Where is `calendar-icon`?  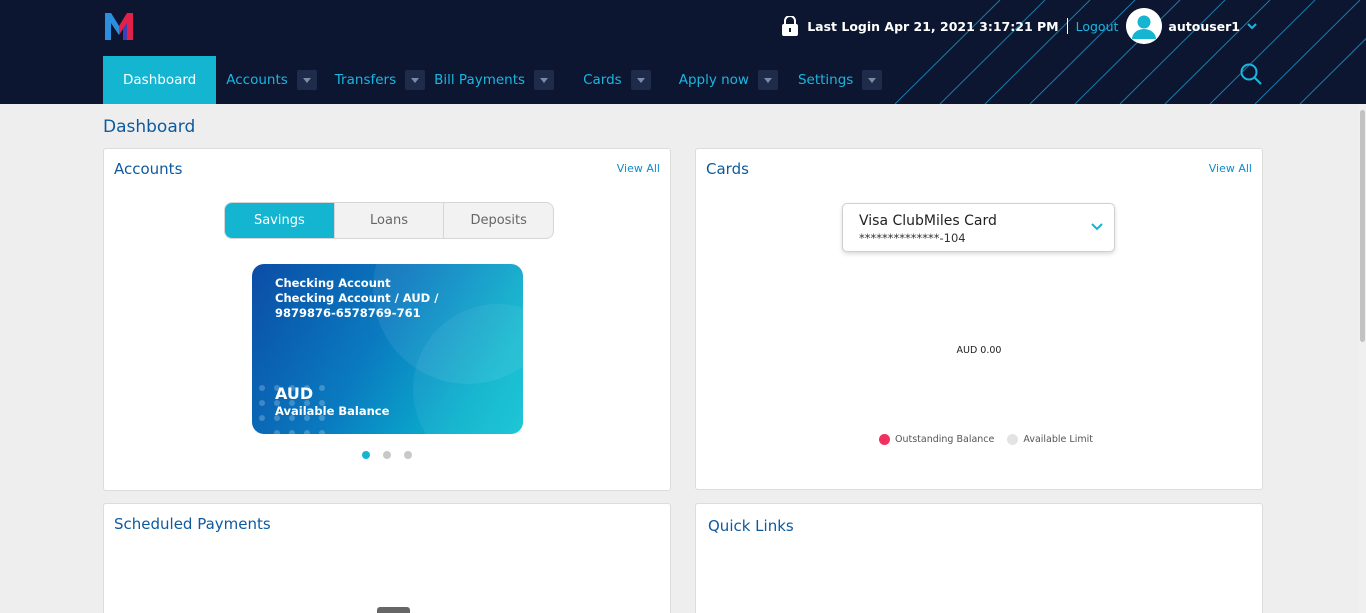 calendar-icon is located at coordinates (393, 610).